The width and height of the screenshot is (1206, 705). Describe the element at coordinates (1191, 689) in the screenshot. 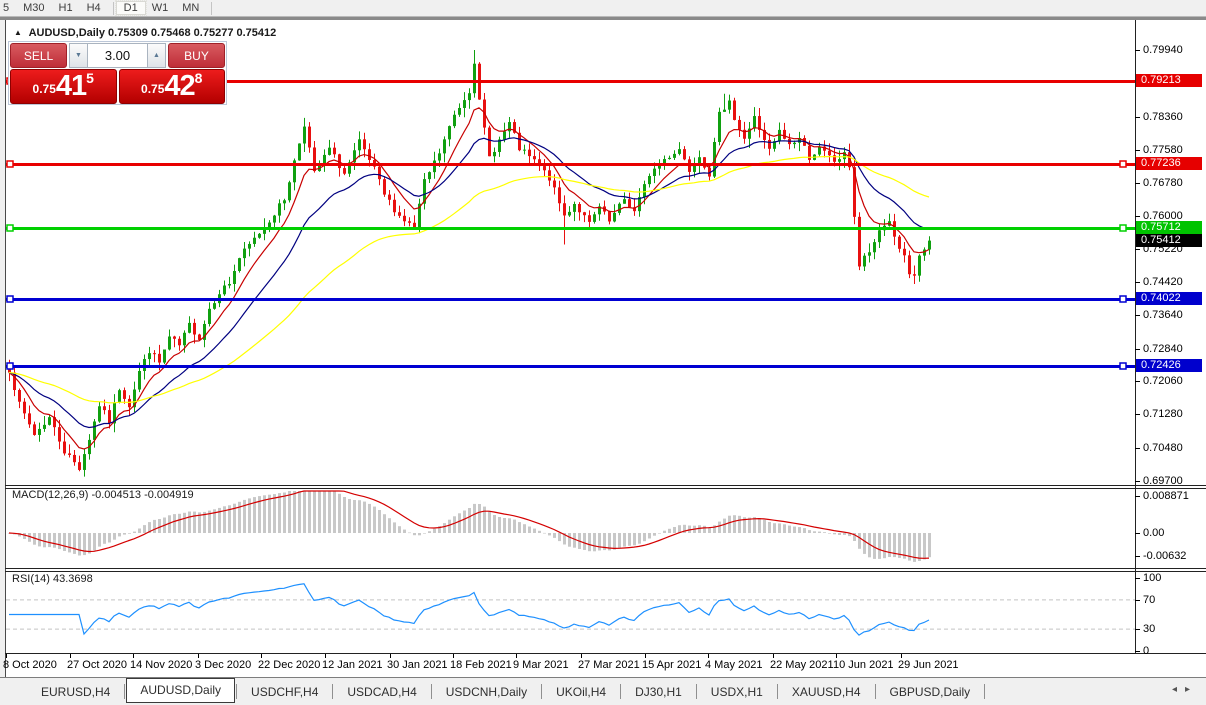

I see `tab-scroll-right-icon: ▸` at that location.